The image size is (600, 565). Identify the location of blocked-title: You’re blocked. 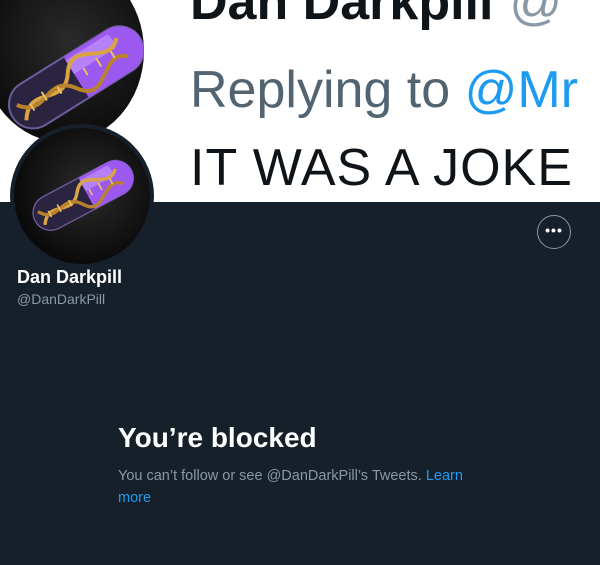
(217, 437).